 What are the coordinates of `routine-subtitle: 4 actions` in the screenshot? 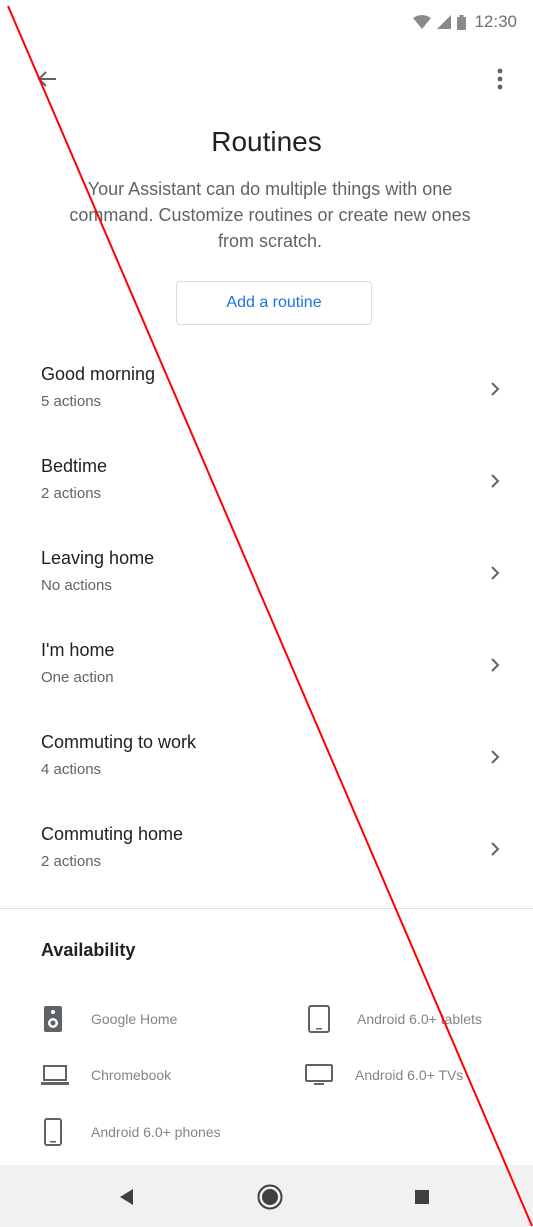 It's located at (71, 769).